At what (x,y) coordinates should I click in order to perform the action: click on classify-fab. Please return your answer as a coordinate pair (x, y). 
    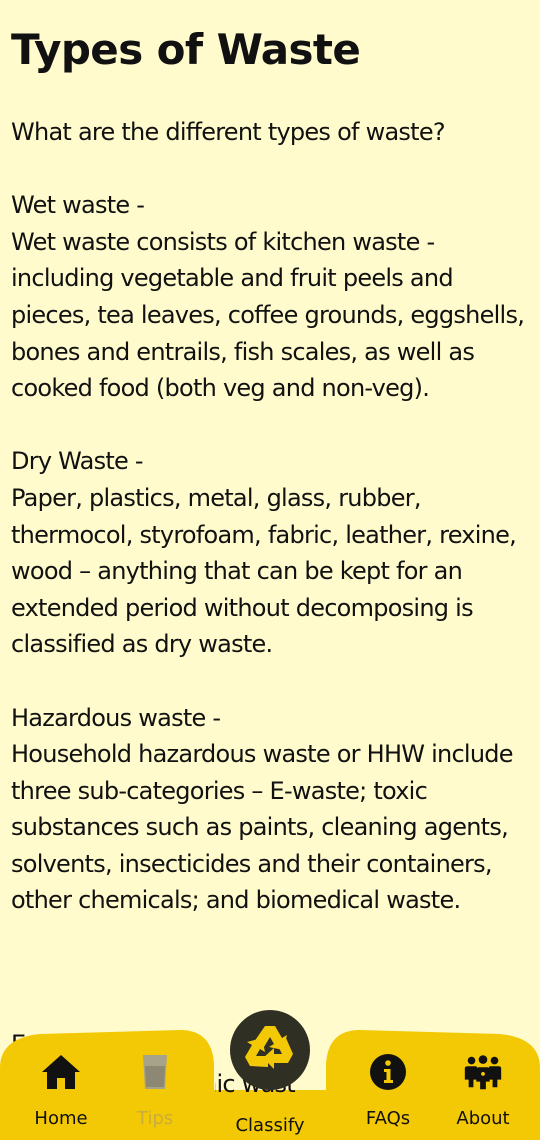
    Looking at the image, I should click on (270, 1050).